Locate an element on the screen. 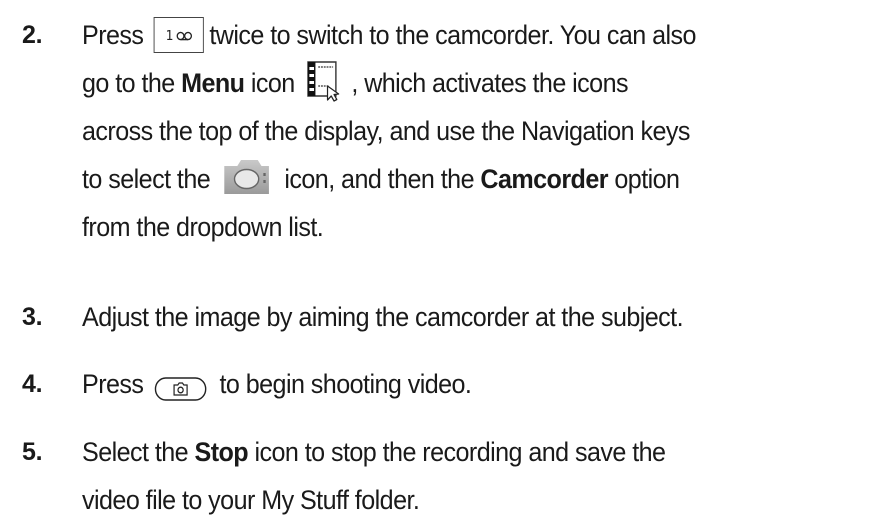  text-fragment: , which activates the icons is located at coordinates (489, 83).